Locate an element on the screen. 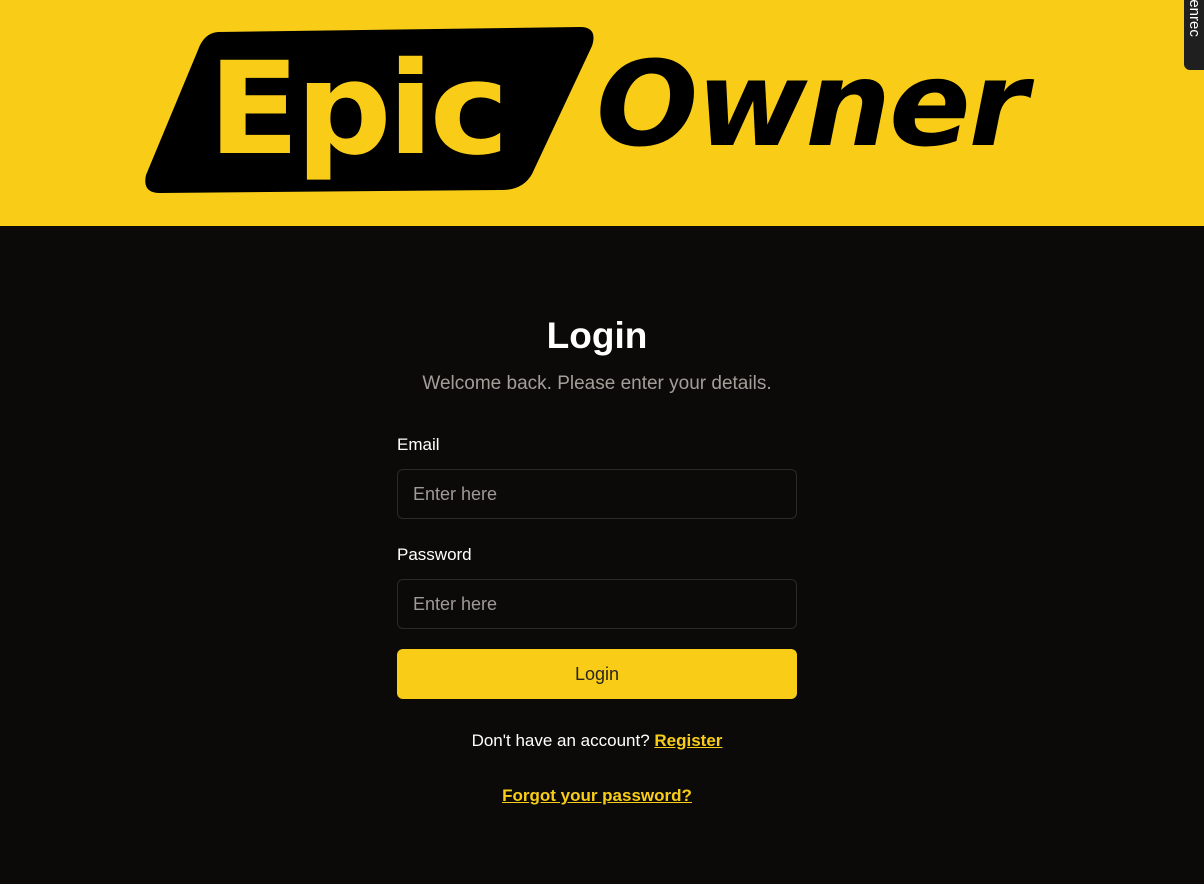  forgot-row: Forgot your password? is located at coordinates (597, 796).